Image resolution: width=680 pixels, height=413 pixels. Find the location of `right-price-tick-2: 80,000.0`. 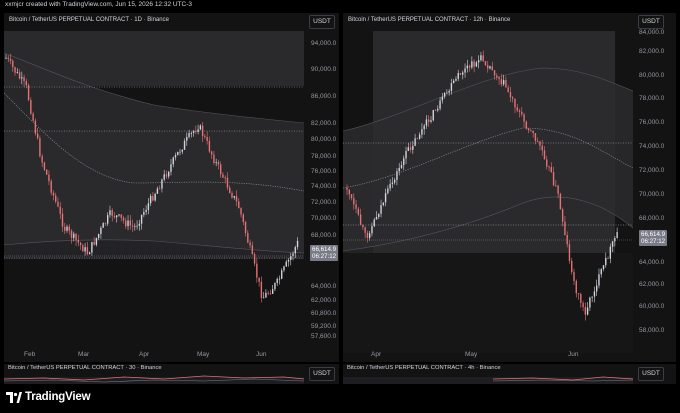

right-price-tick-2: 80,000.0 is located at coordinates (652, 75).